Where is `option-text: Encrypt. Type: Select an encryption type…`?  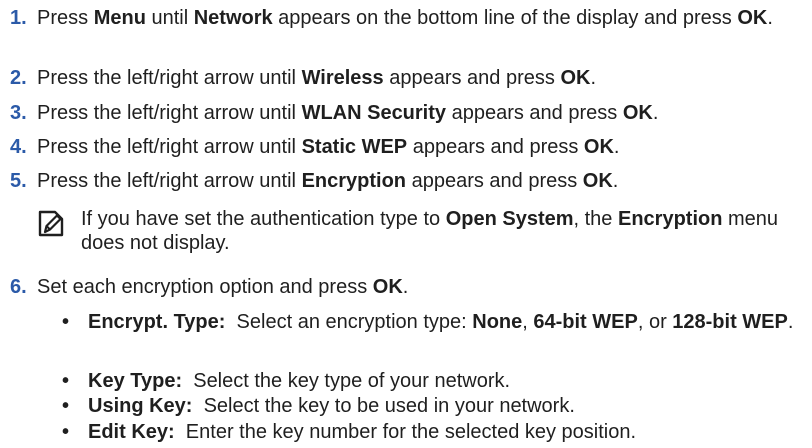 option-text: Encrypt. Type: Select an encryption type… is located at coordinates (441, 322).